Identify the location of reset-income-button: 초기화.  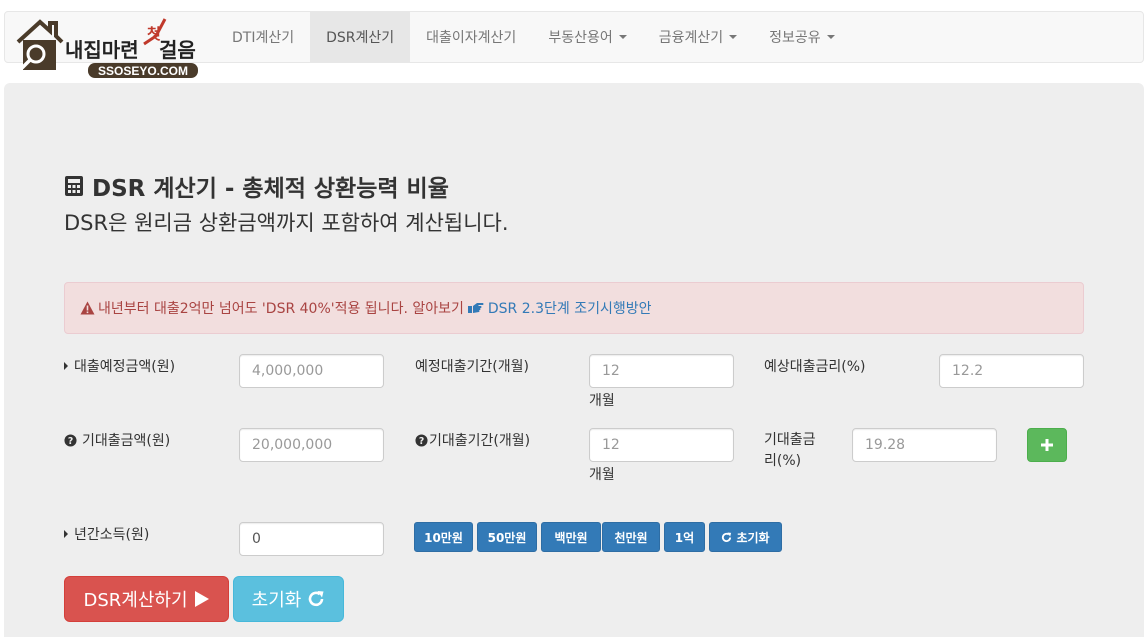
(745, 537).